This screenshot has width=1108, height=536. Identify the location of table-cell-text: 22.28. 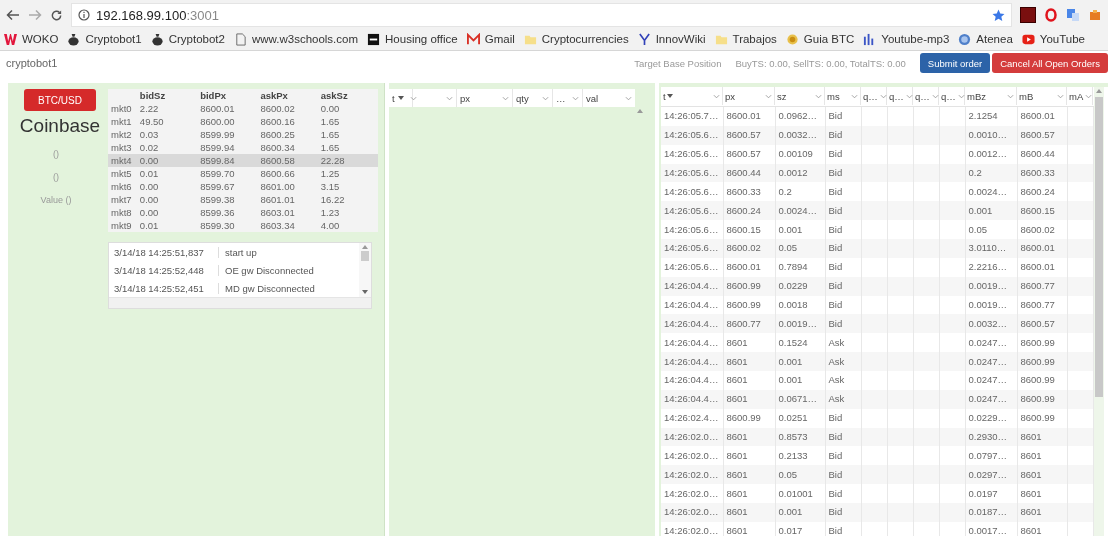
(332, 160).